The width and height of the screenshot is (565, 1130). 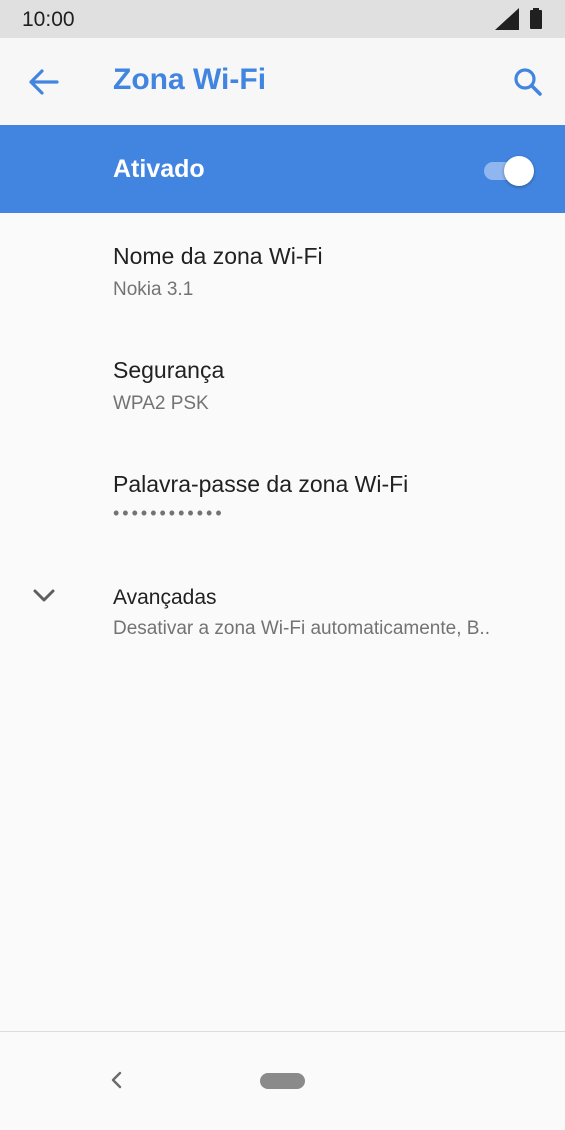 I want to click on status-bar: 10:00, so click(x=282, y=19).